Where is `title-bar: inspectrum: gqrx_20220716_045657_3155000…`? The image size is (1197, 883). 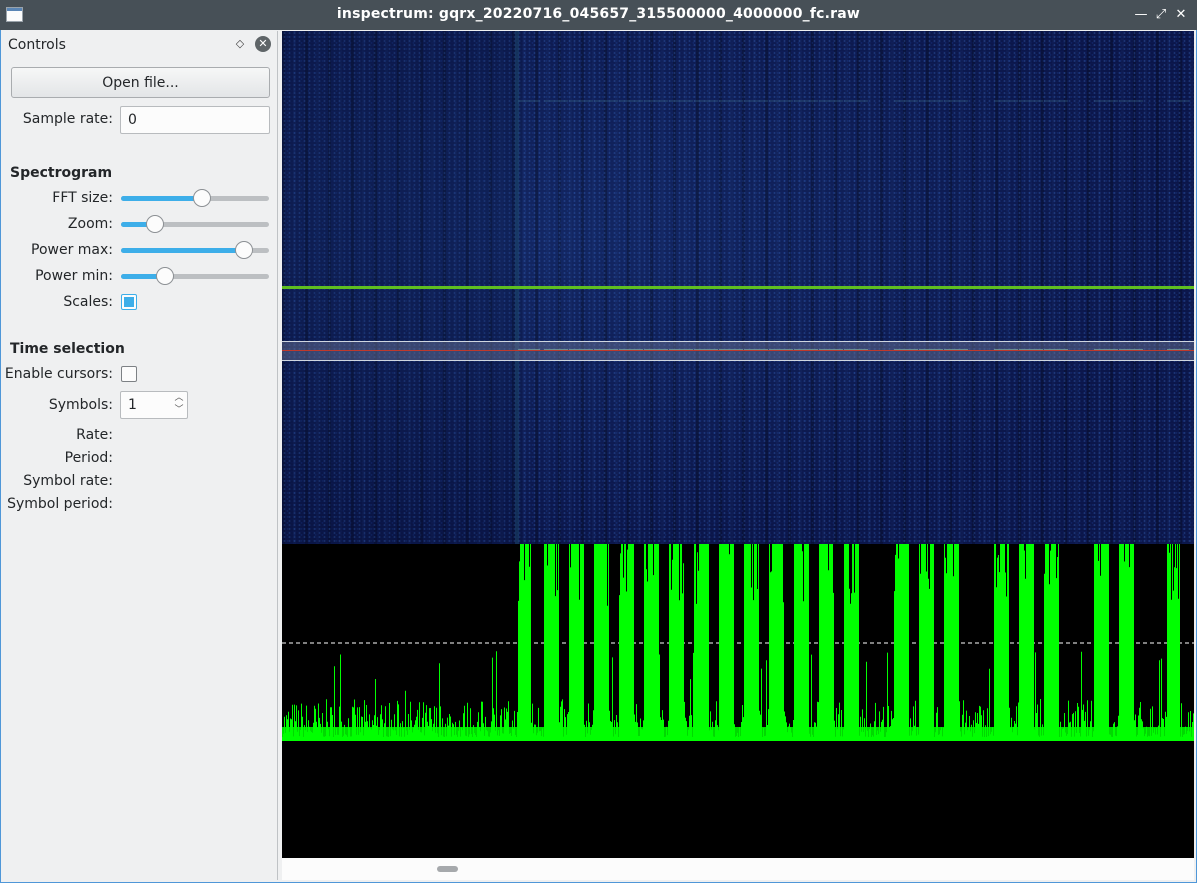 title-bar: inspectrum: gqrx_20220716_045657_3155000… is located at coordinates (598, 15).